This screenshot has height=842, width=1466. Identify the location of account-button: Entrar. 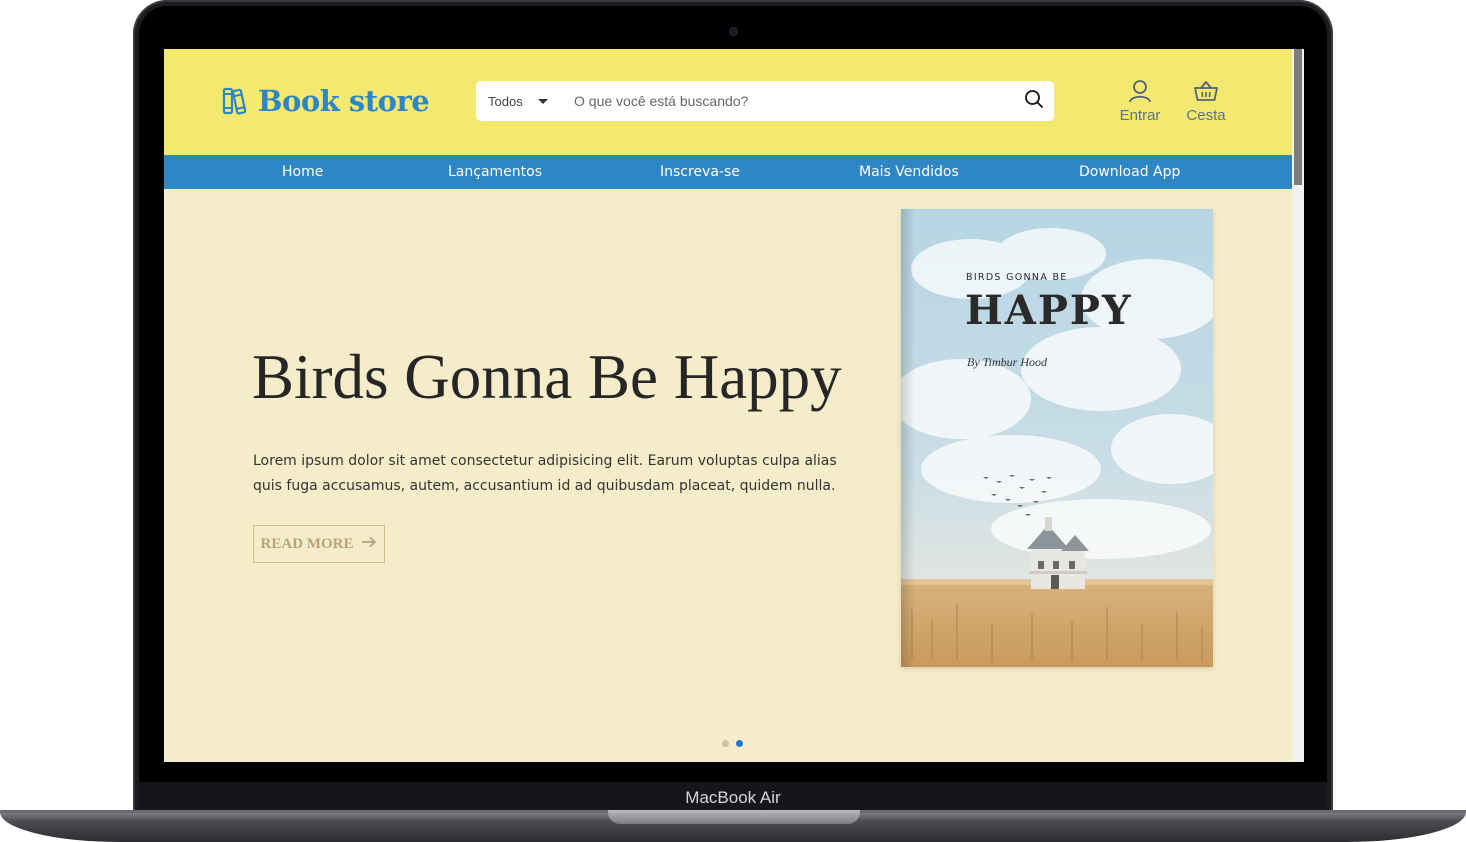
(1140, 101).